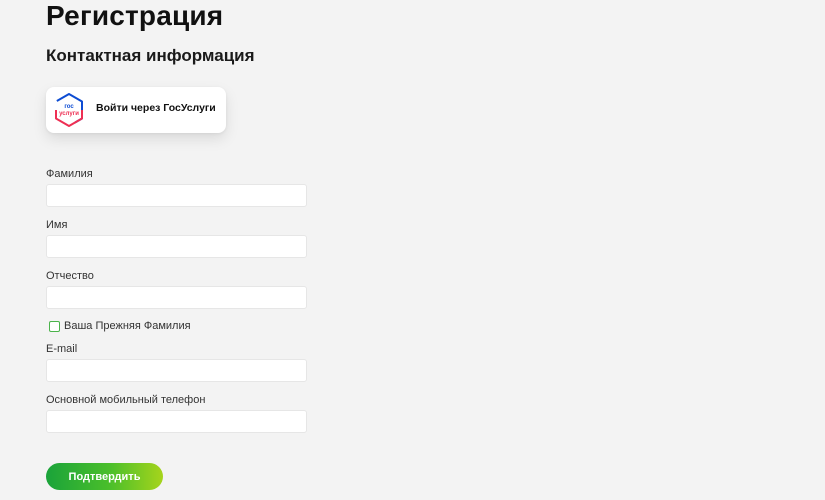  I want to click on section-title: Контактная информация, so click(150, 55).